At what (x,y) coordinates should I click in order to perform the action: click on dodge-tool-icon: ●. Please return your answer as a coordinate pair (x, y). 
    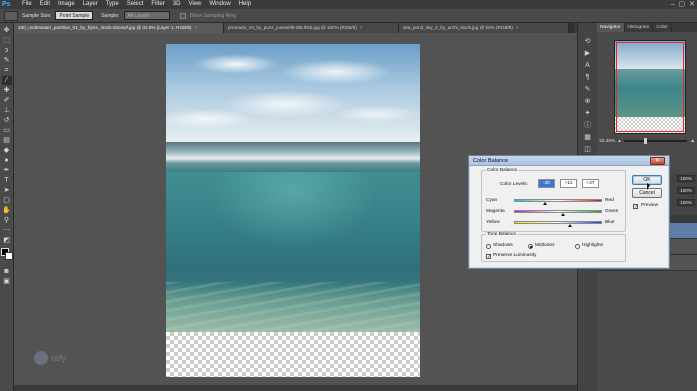
    Looking at the image, I should click on (7, 160).